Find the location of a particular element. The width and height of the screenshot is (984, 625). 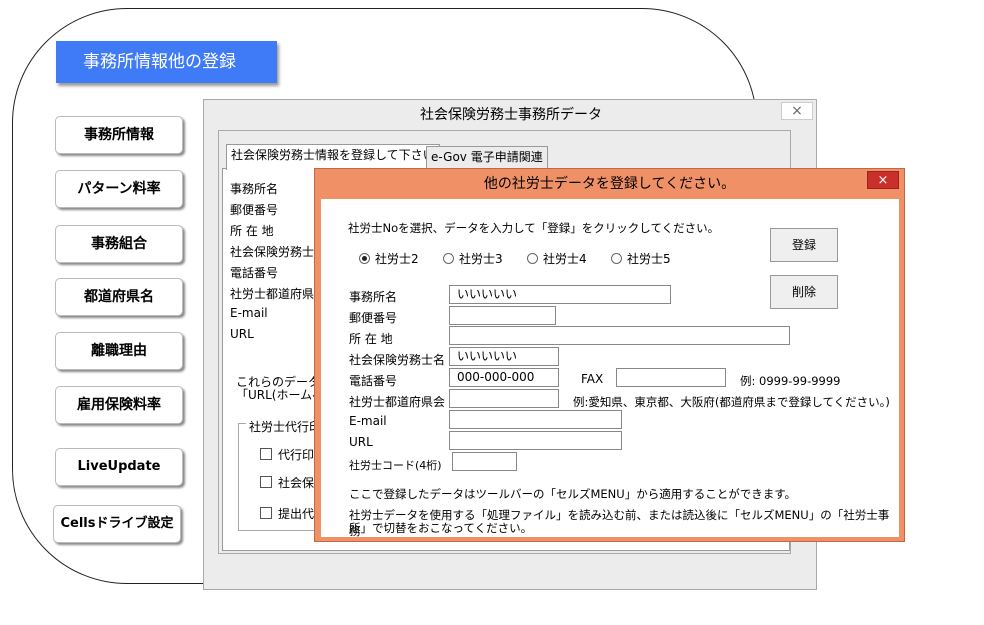

tab-egov: e-Gov 電子申請関連 is located at coordinates (487, 157).